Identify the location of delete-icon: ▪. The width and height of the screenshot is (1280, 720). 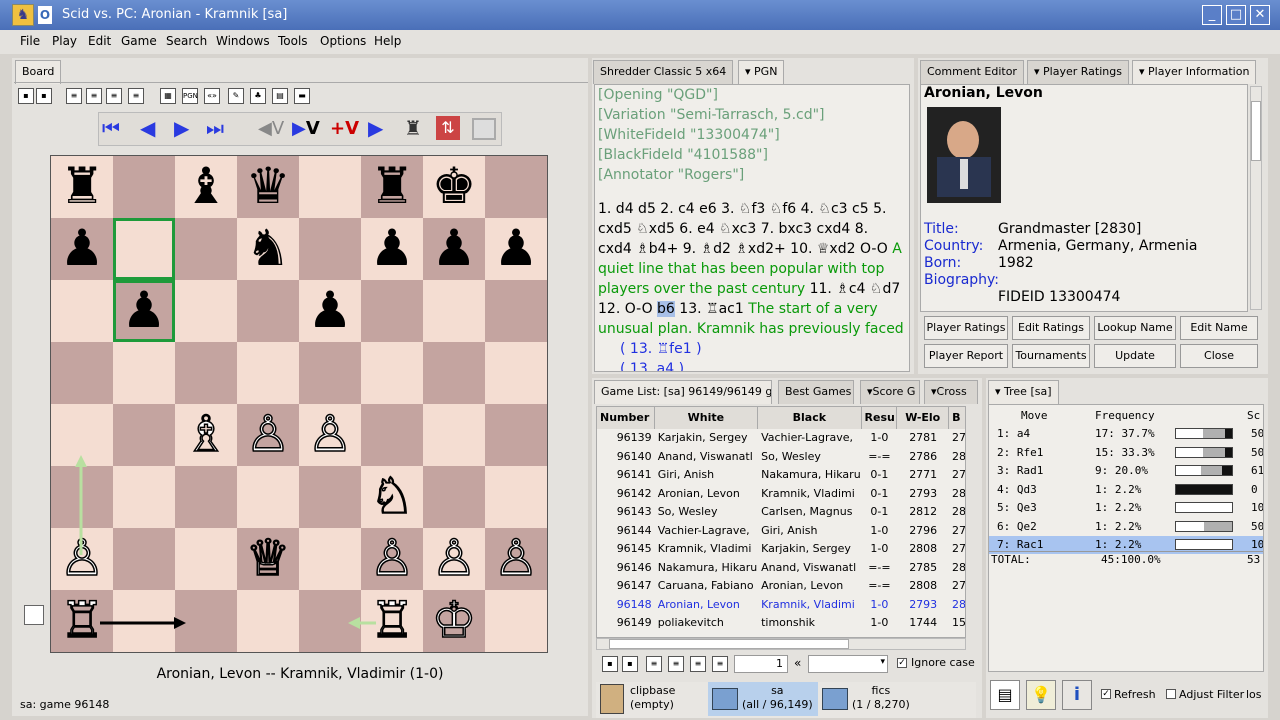
(44, 96).